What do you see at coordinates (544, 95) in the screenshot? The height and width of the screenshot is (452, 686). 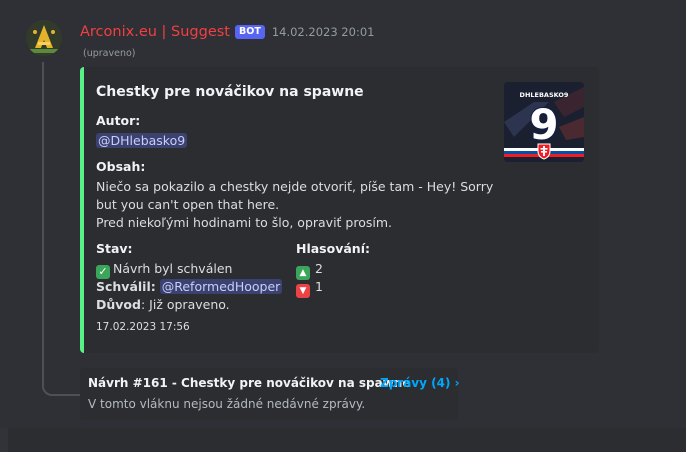 I see `jersey-name-text: DHLEBASKO9` at bounding box center [544, 95].